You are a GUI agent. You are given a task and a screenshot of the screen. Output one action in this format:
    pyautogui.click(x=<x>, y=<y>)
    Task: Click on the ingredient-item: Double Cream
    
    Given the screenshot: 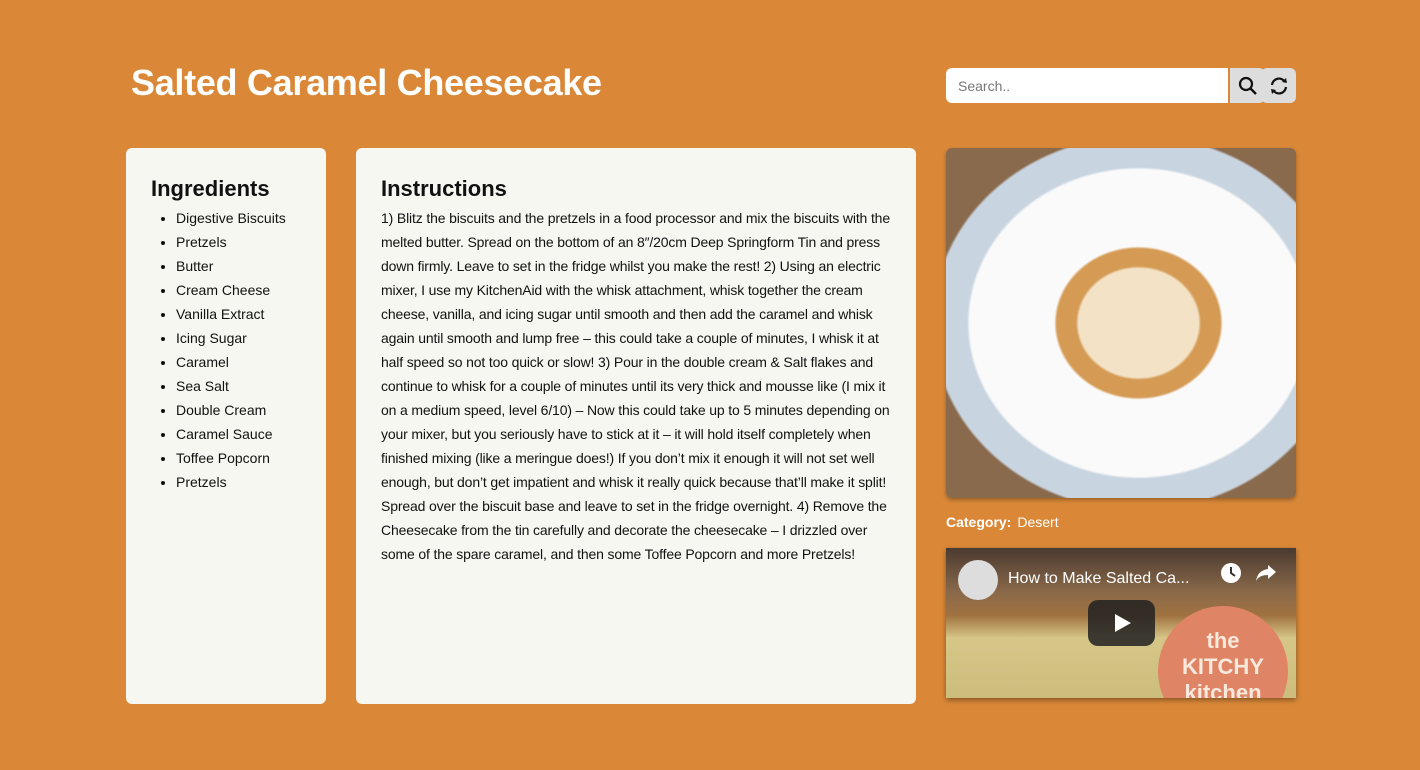 What is the action you would take?
    pyautogui.click(x=241, y=410)
    